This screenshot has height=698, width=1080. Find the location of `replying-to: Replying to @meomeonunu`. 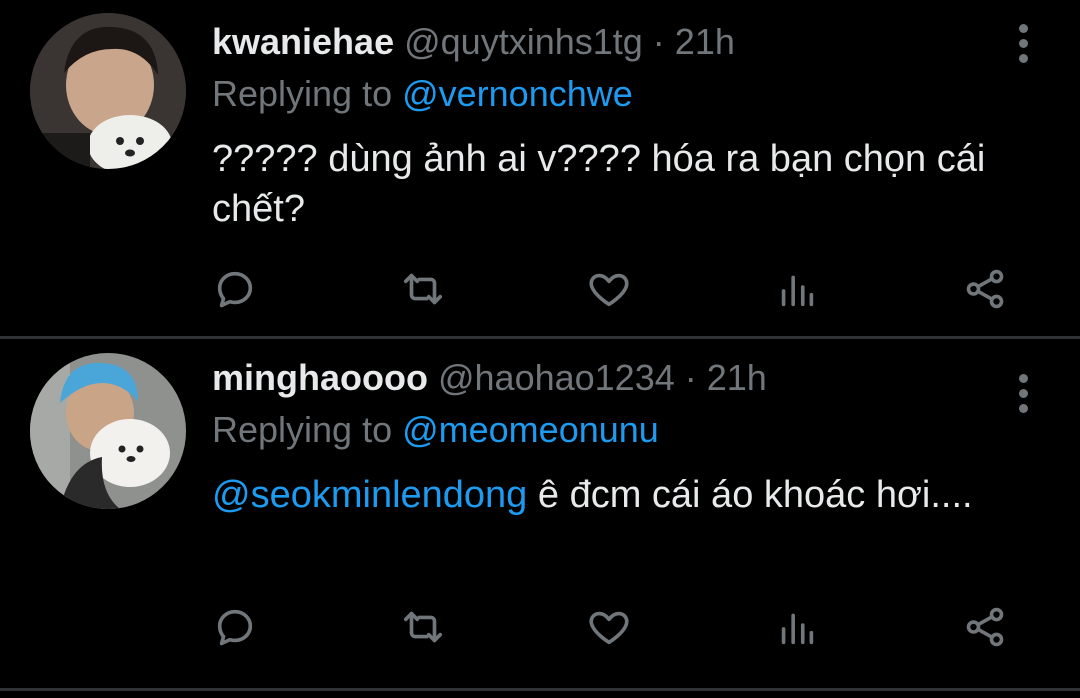

replying-to: Replying to @meomeonunu is located at coordinates (611, 430).